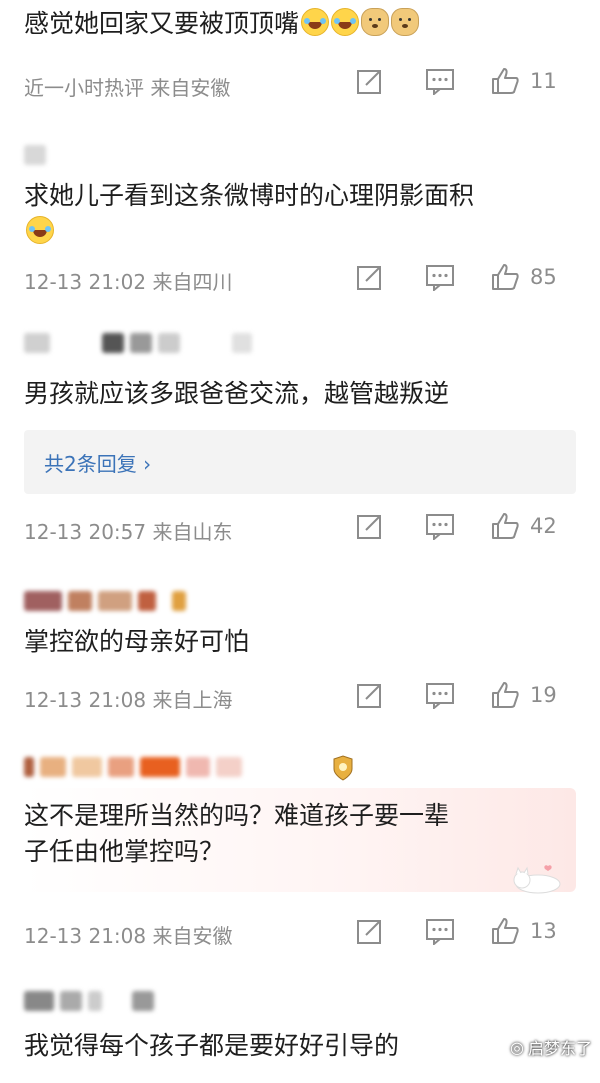 The image size is (600, 1083). Describe the element at coordinates (127, 88) in the screenshot. I see `comment-meta: 近一小时热评 来自安徽` at that location.